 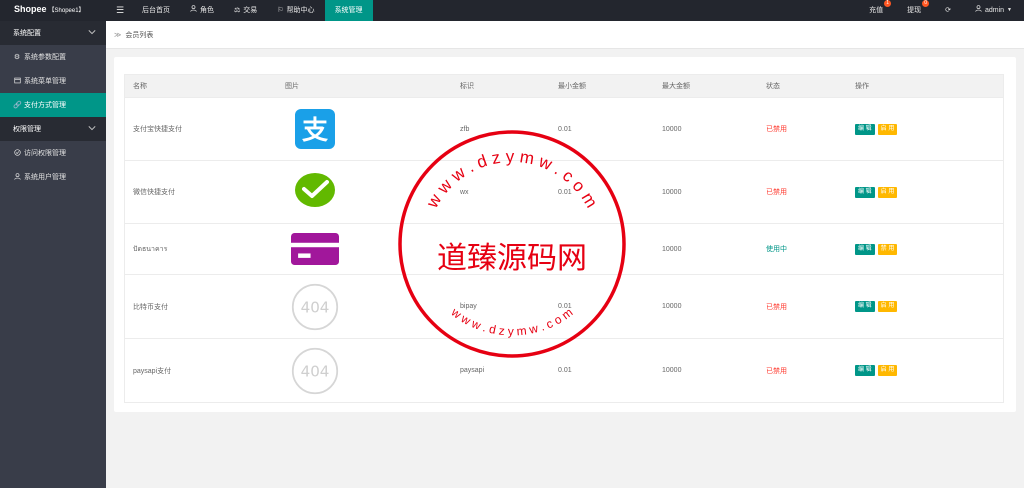 What do you see at coordinates (468, 306) in the screenshot?
I see `payment-code: bipay` at bounding box center [468, 306].